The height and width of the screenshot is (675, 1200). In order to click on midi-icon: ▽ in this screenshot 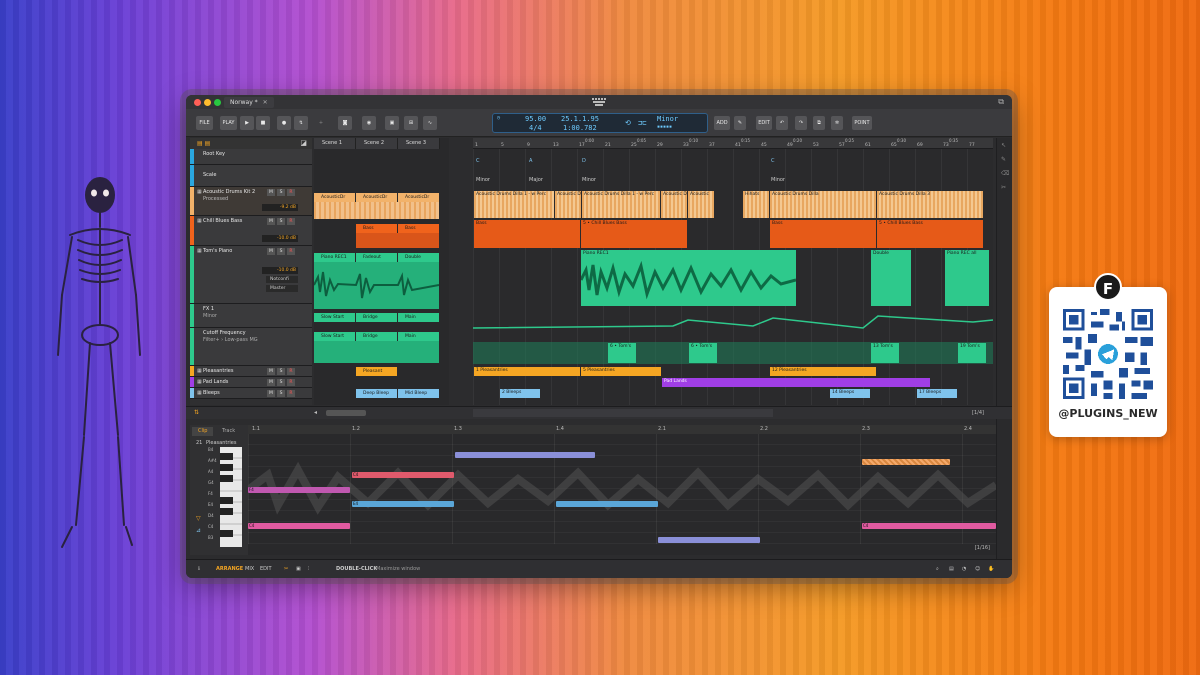, I will do `click(198, 518)`.